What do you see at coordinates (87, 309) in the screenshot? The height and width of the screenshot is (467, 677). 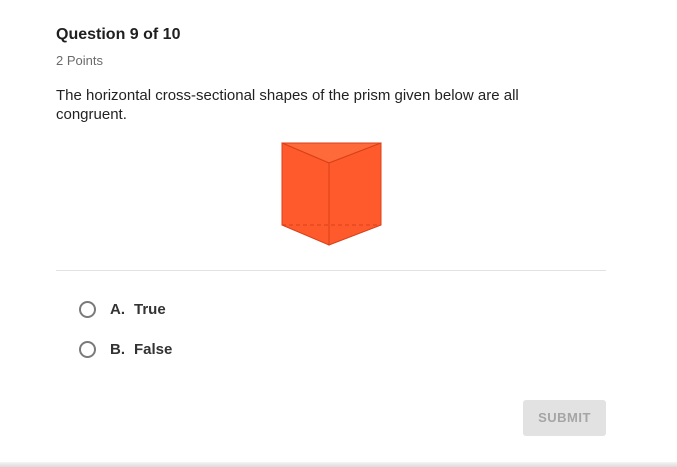 I see `radio-button-a` at bounding box center [87, 309].